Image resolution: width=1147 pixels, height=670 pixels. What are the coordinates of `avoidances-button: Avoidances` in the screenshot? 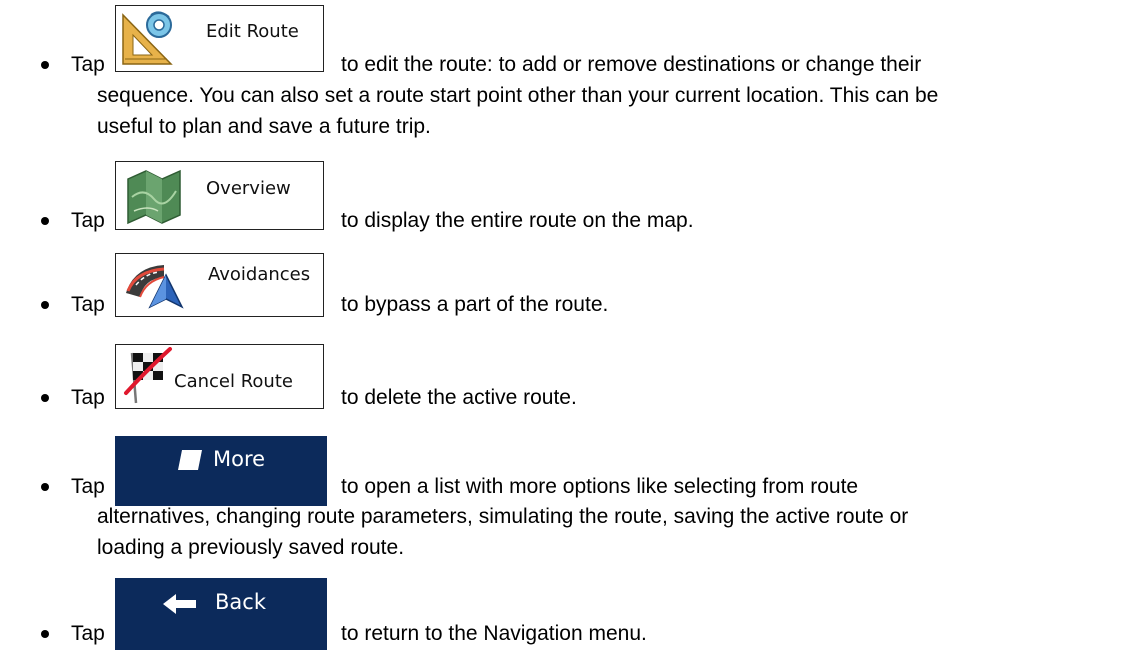 It's located at (219, 285).